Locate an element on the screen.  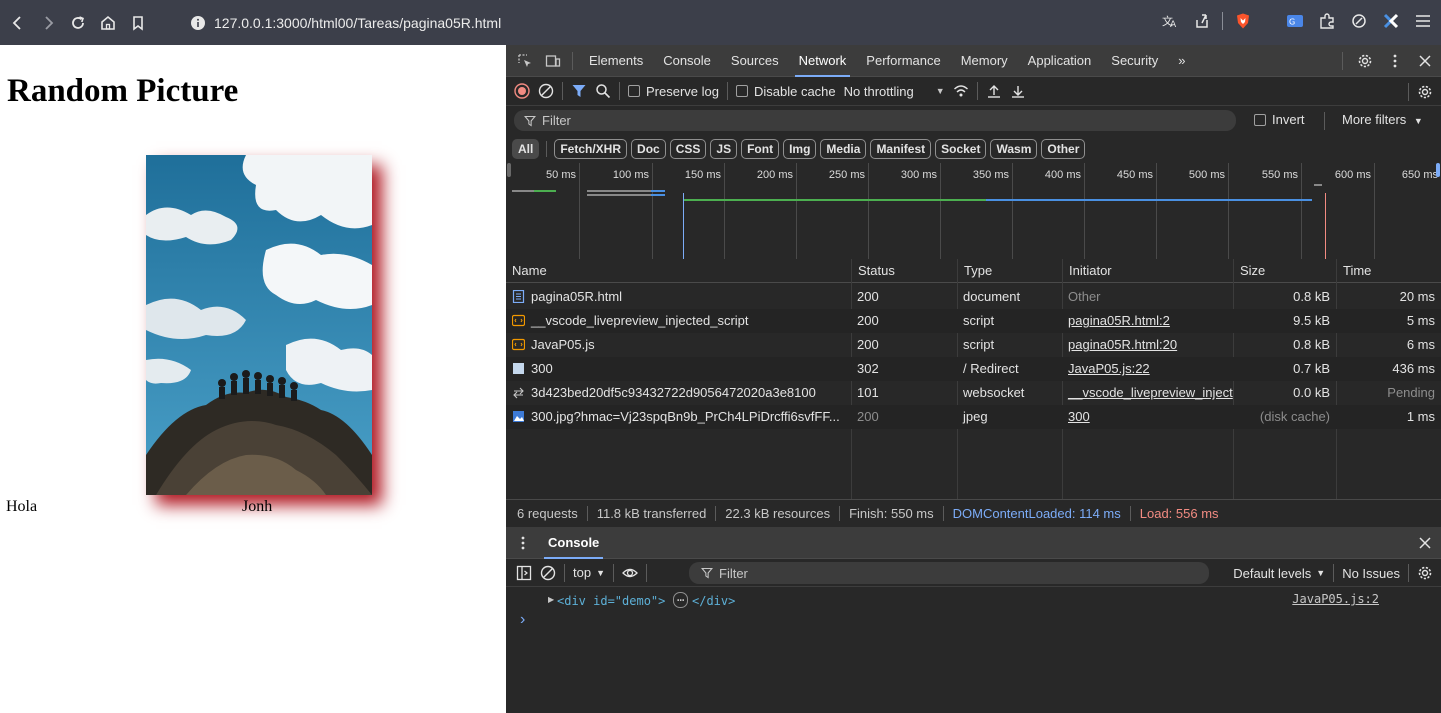
console-settings-icon is located at coordinates (1425, 573).